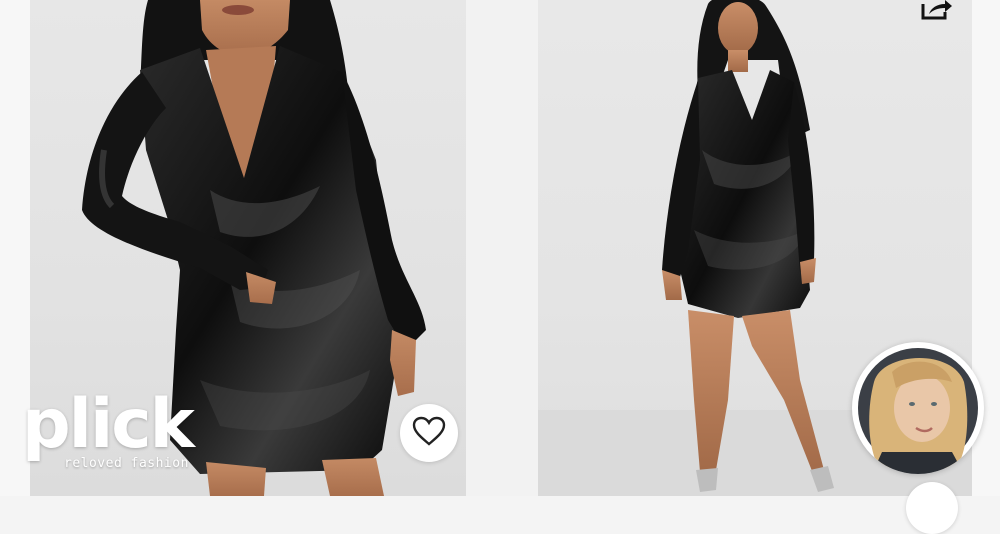 This screenshot has height=534, width=1000. I want to click on share-icon, so click(936, 13).